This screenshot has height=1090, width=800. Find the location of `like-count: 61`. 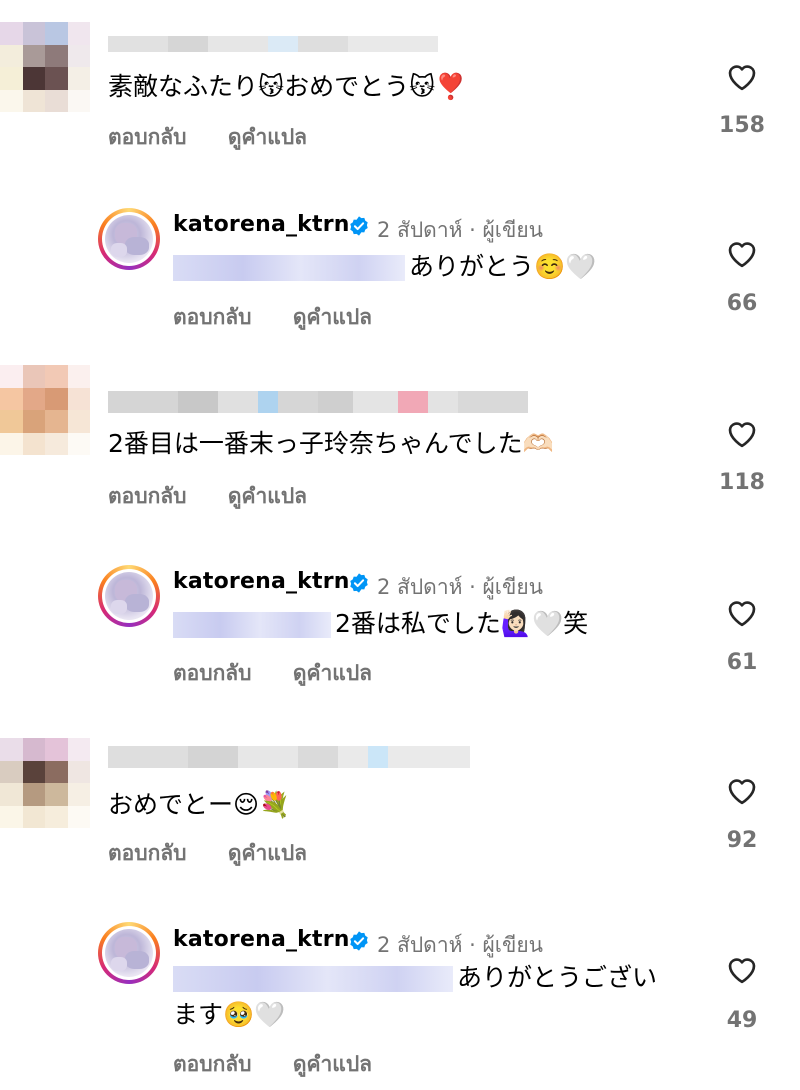

like-count: 61 is located at coordinates (742, 662).